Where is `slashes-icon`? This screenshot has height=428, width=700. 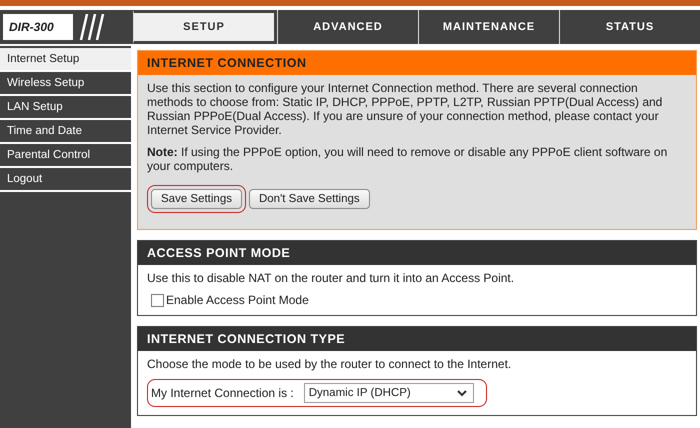
slashes-icon is located at coordinates (91, 27).